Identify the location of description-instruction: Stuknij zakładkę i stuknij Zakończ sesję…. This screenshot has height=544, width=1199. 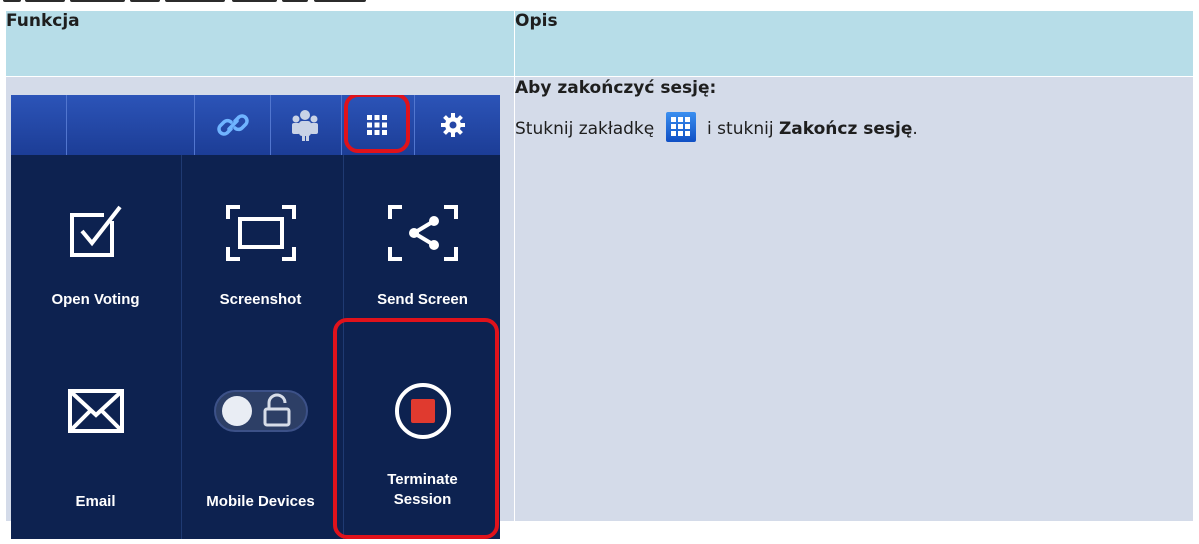
(854, 129).